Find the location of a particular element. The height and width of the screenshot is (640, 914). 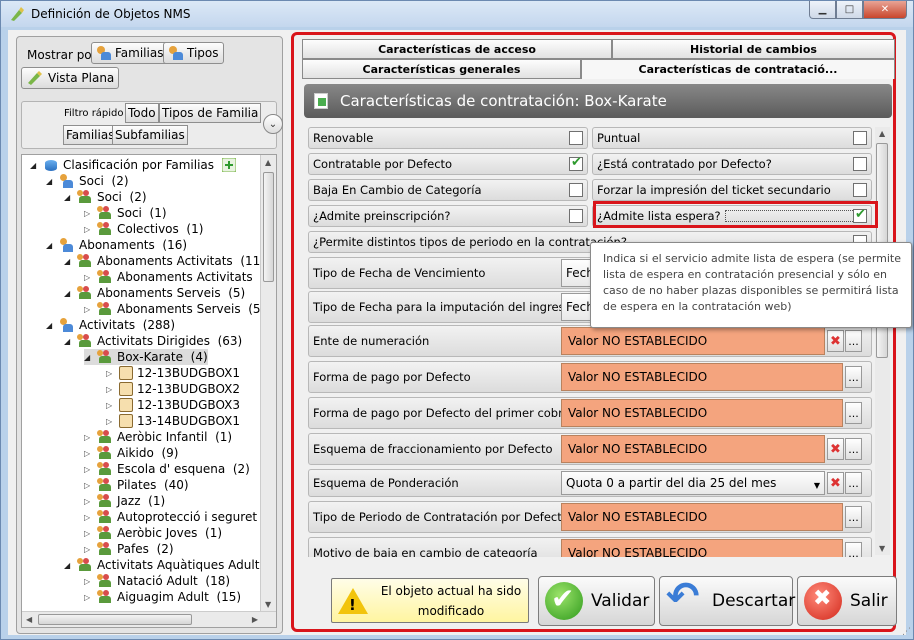

tree-node: ▷ Autoprotecció i seguret is located at coordinates (170, 517).